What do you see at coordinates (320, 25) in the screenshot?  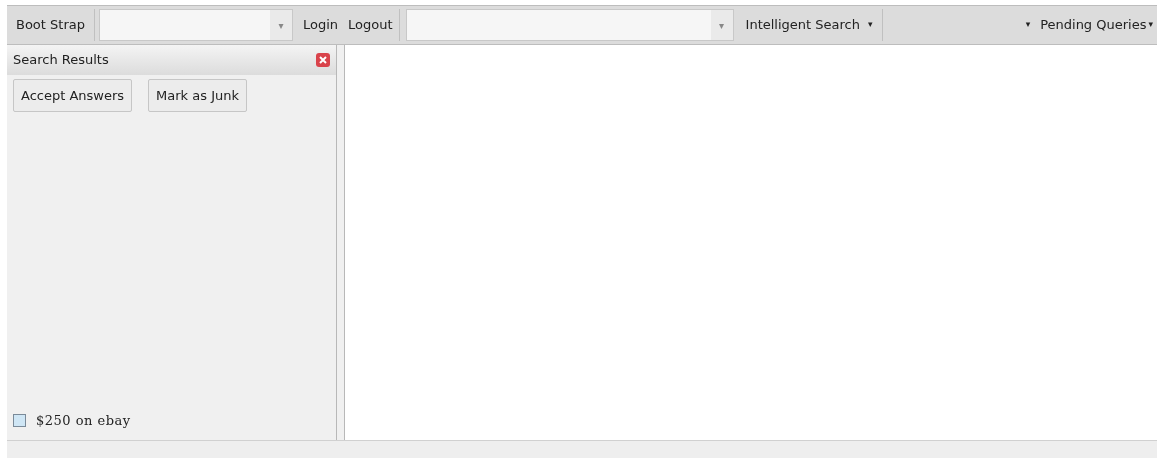 I see `toolbar-link: Login` at bounding box center [320, 25].